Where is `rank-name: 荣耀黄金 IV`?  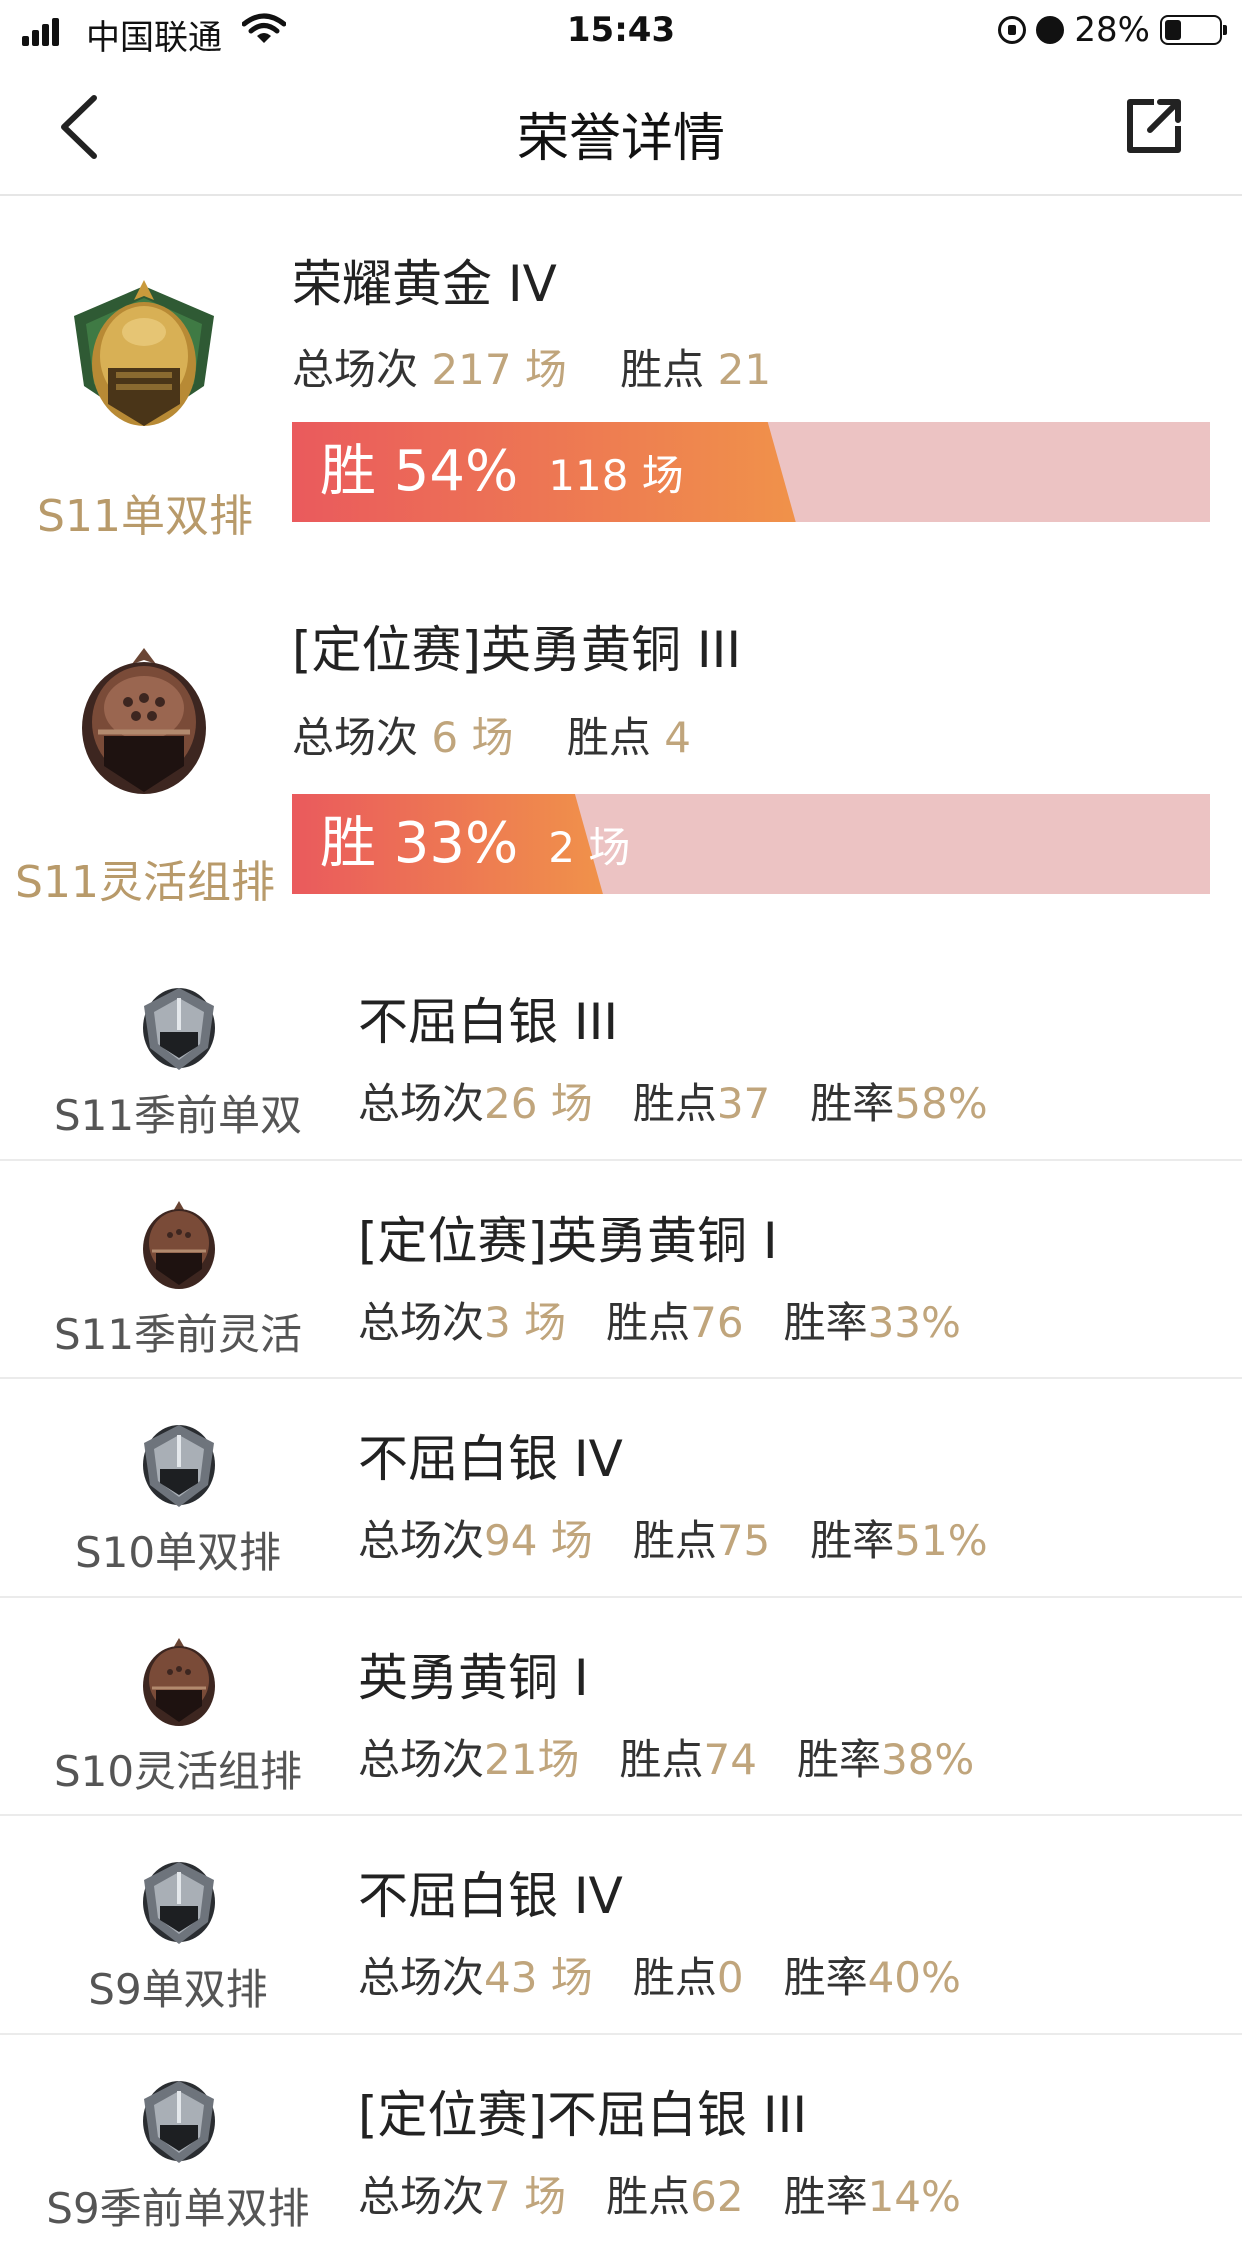 rank-name: 荣耀黄金 IV is located at coordinates (424, 280).